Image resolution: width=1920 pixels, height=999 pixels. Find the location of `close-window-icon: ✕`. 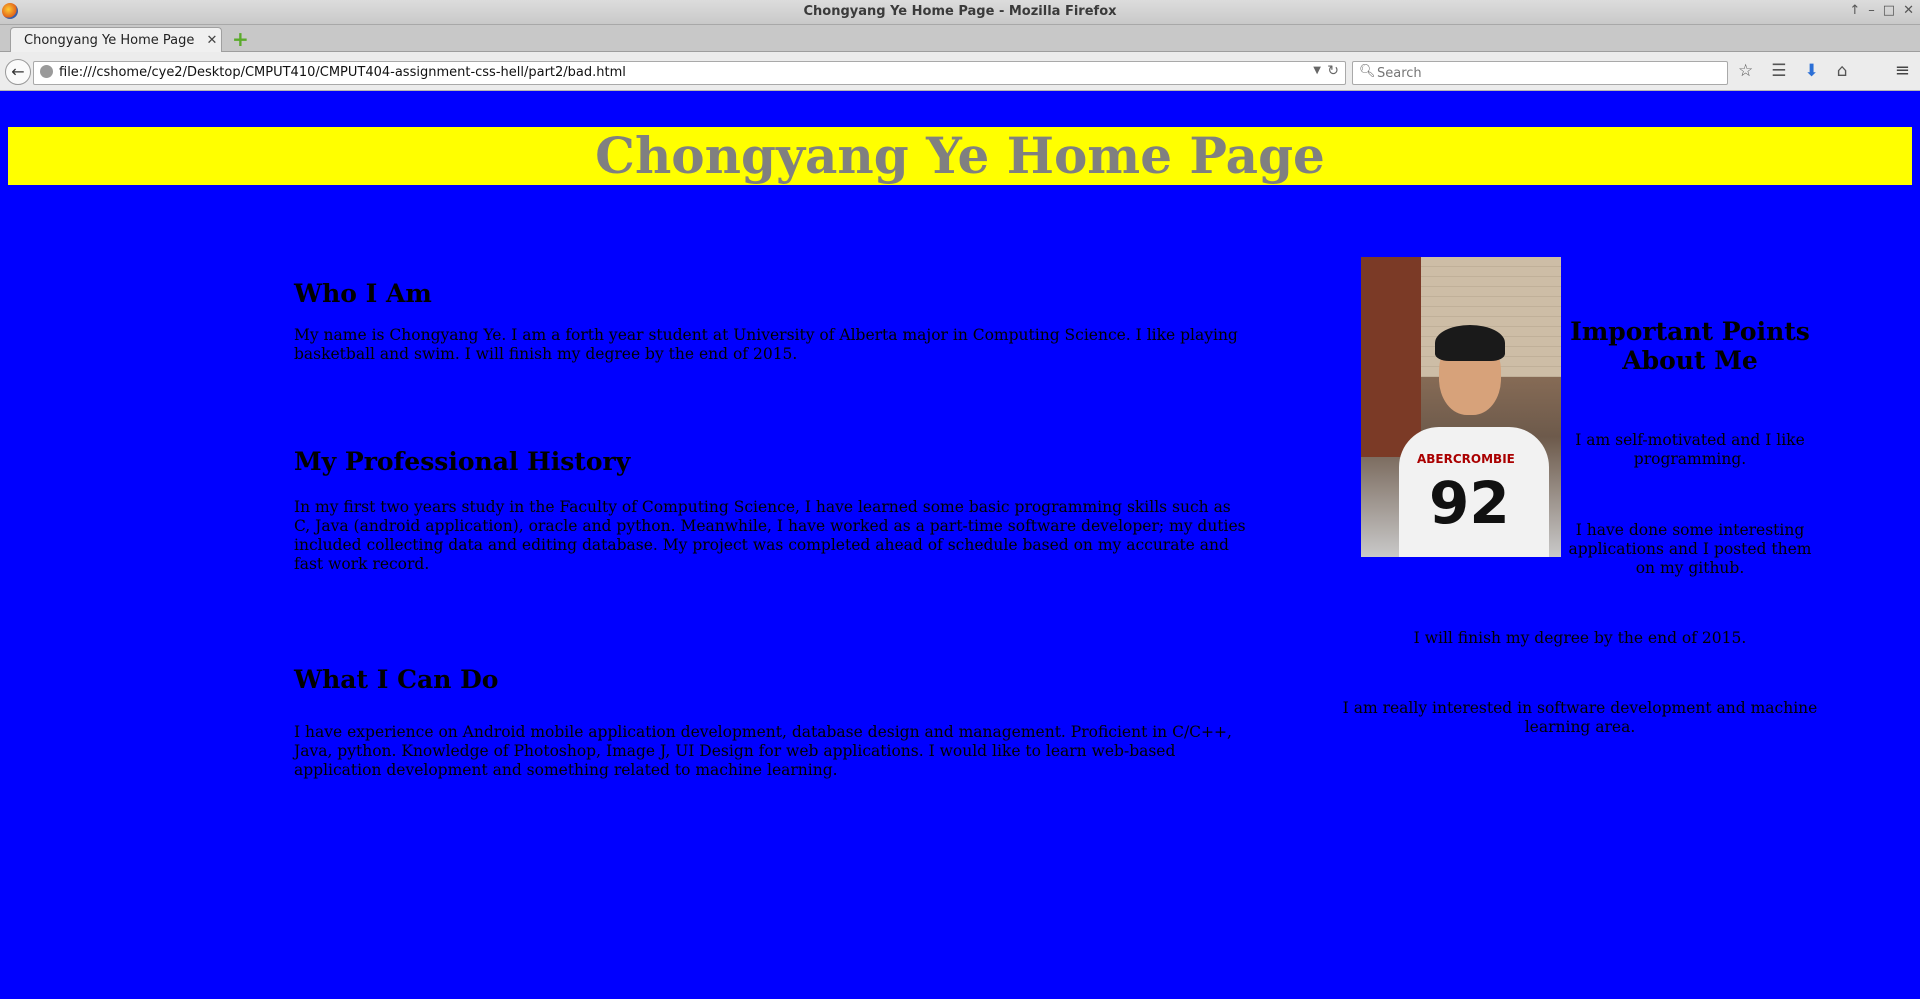

close-window-icon: ✕ is located at coordinates (1908, 10).